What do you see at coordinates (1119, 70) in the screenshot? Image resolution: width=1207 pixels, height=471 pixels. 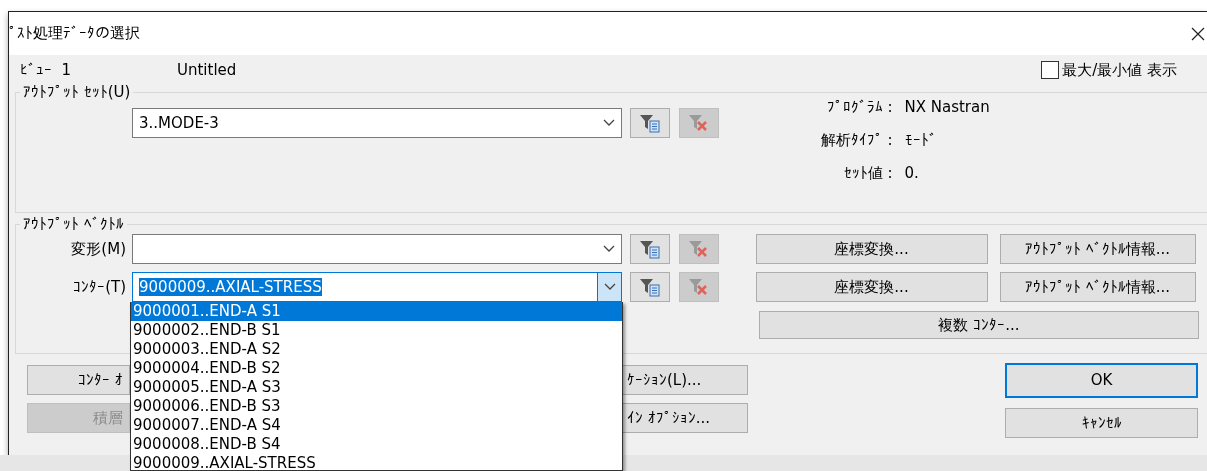 I see `checkbox-label: 最大/最小値 表示` at bounding box center [1119, 70].